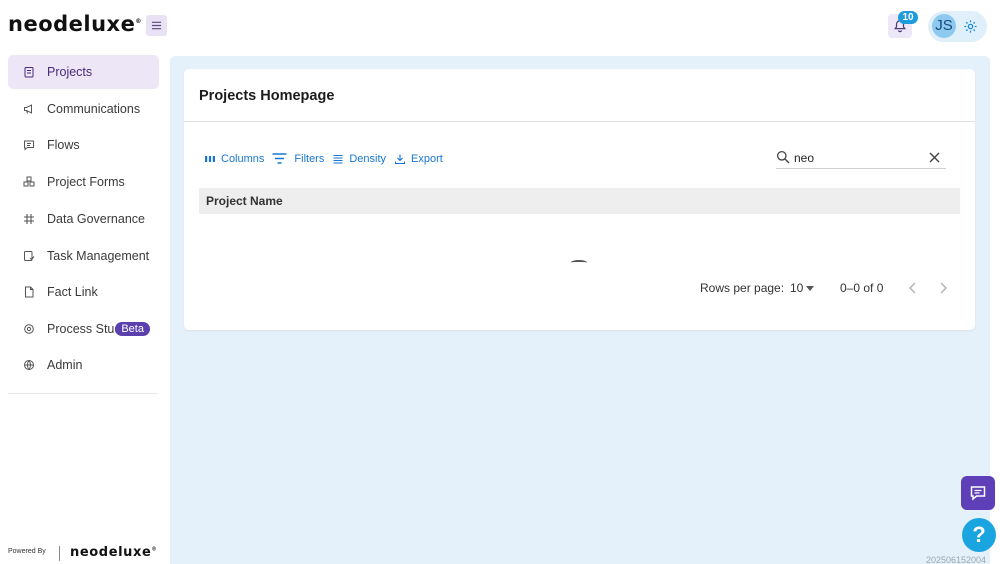 The width and height of the screenshot is (1000, 564). Describe the element at coordinates (956, 559) in the screenshot. I see `build-number: 202506152004` at that location.